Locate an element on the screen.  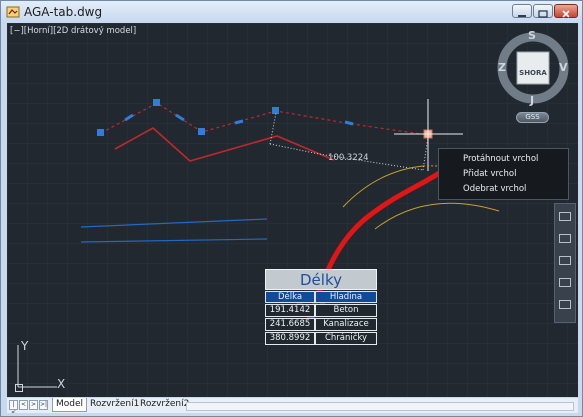
table-cell: 191.4142 is located at coordinates (290, 310).